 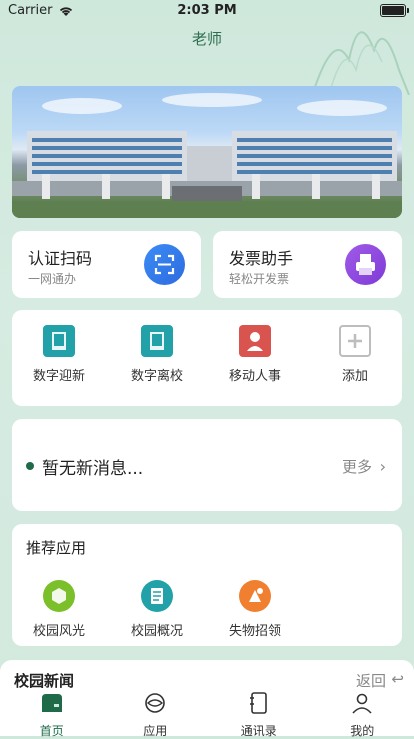 What do you see at coordinates (56, 547) in the screenshot?
I see `section-title: 推荐应用` at bounding box center [56, 547].